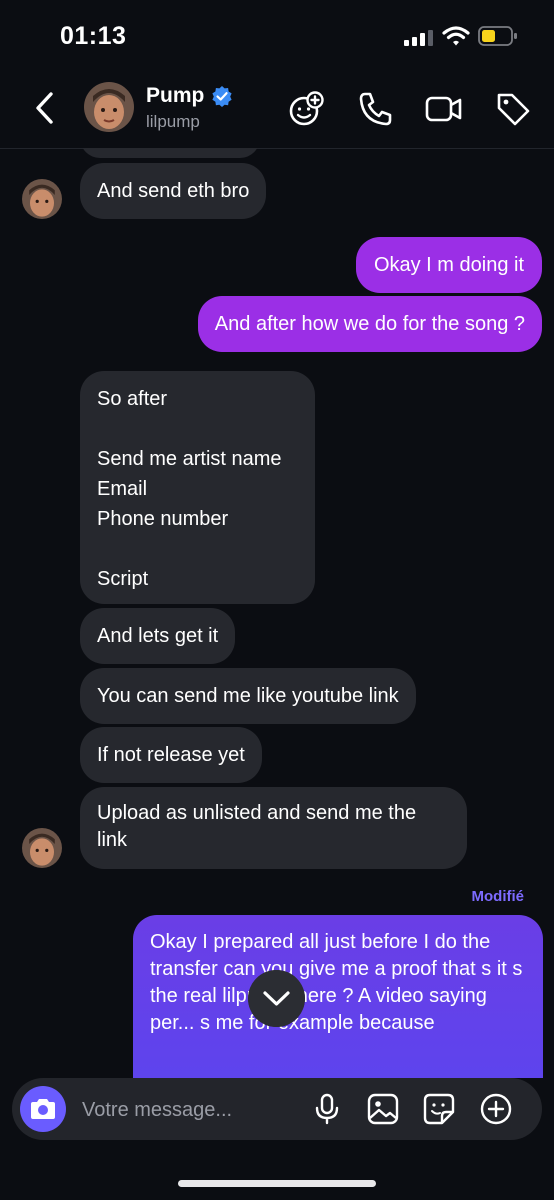 This screenshot has width=554, height=1200. I want to click on camera-button, so click(43, 1109).